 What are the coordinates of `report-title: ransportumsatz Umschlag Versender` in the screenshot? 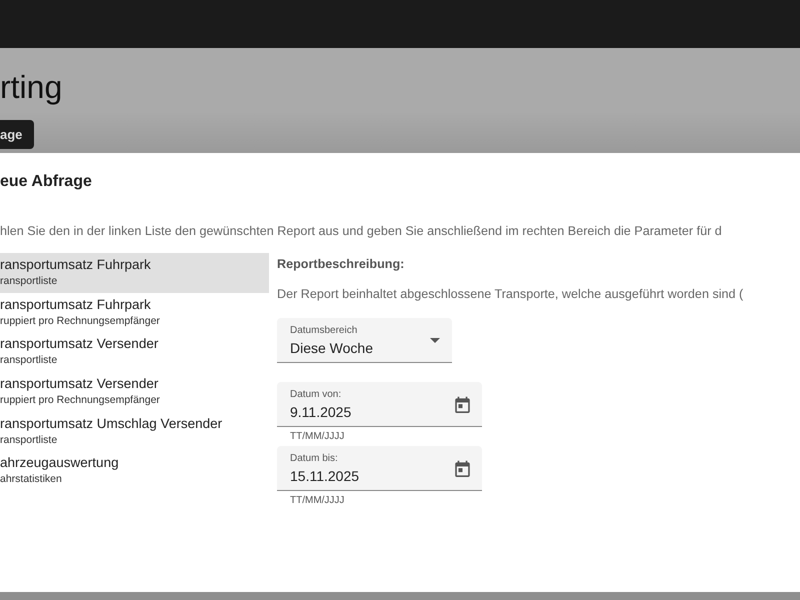 It's located at (112, 423).